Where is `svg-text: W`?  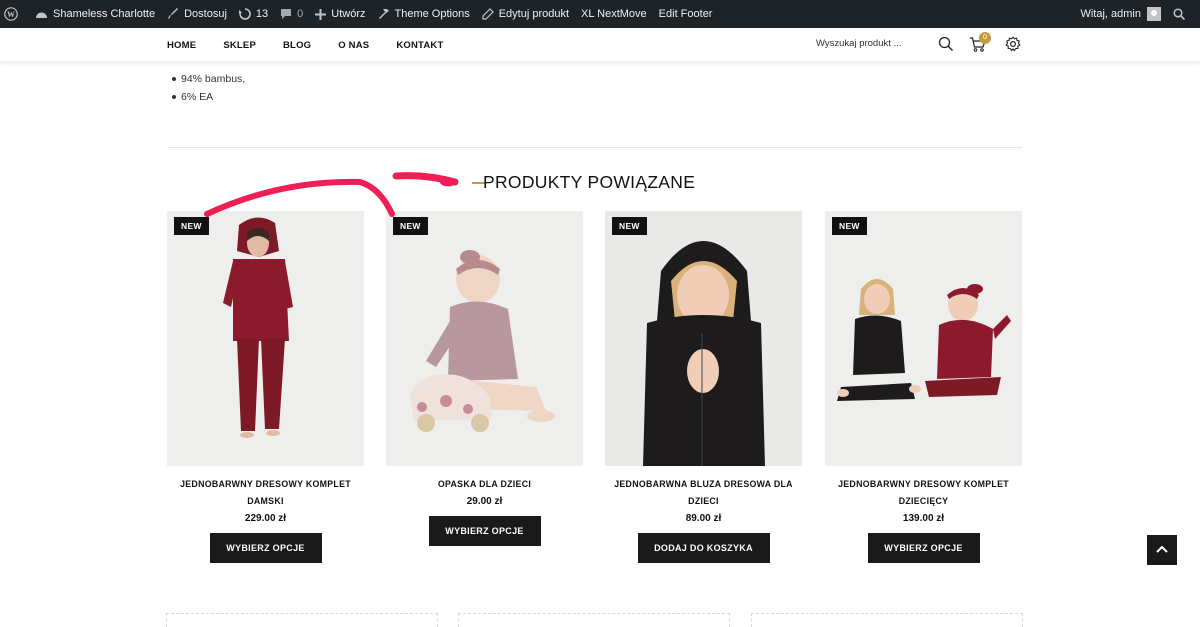
svg-text: W is located at coordinates (11, 14).